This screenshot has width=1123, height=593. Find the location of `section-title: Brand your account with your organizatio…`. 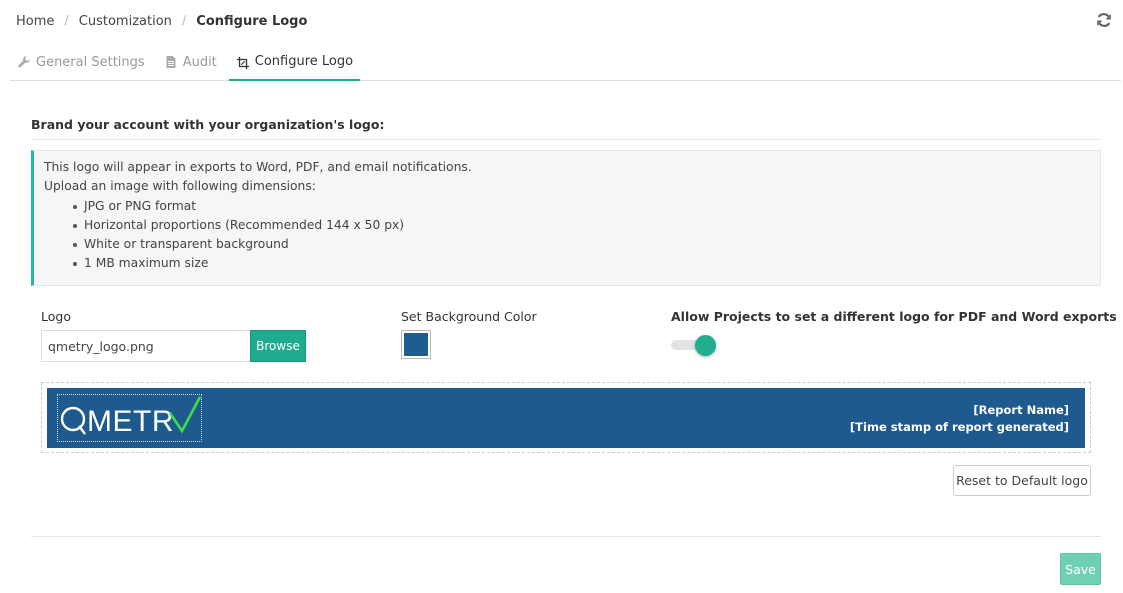

section-title: Brand your account with your organizatio… is located at coordinates (566, 128).